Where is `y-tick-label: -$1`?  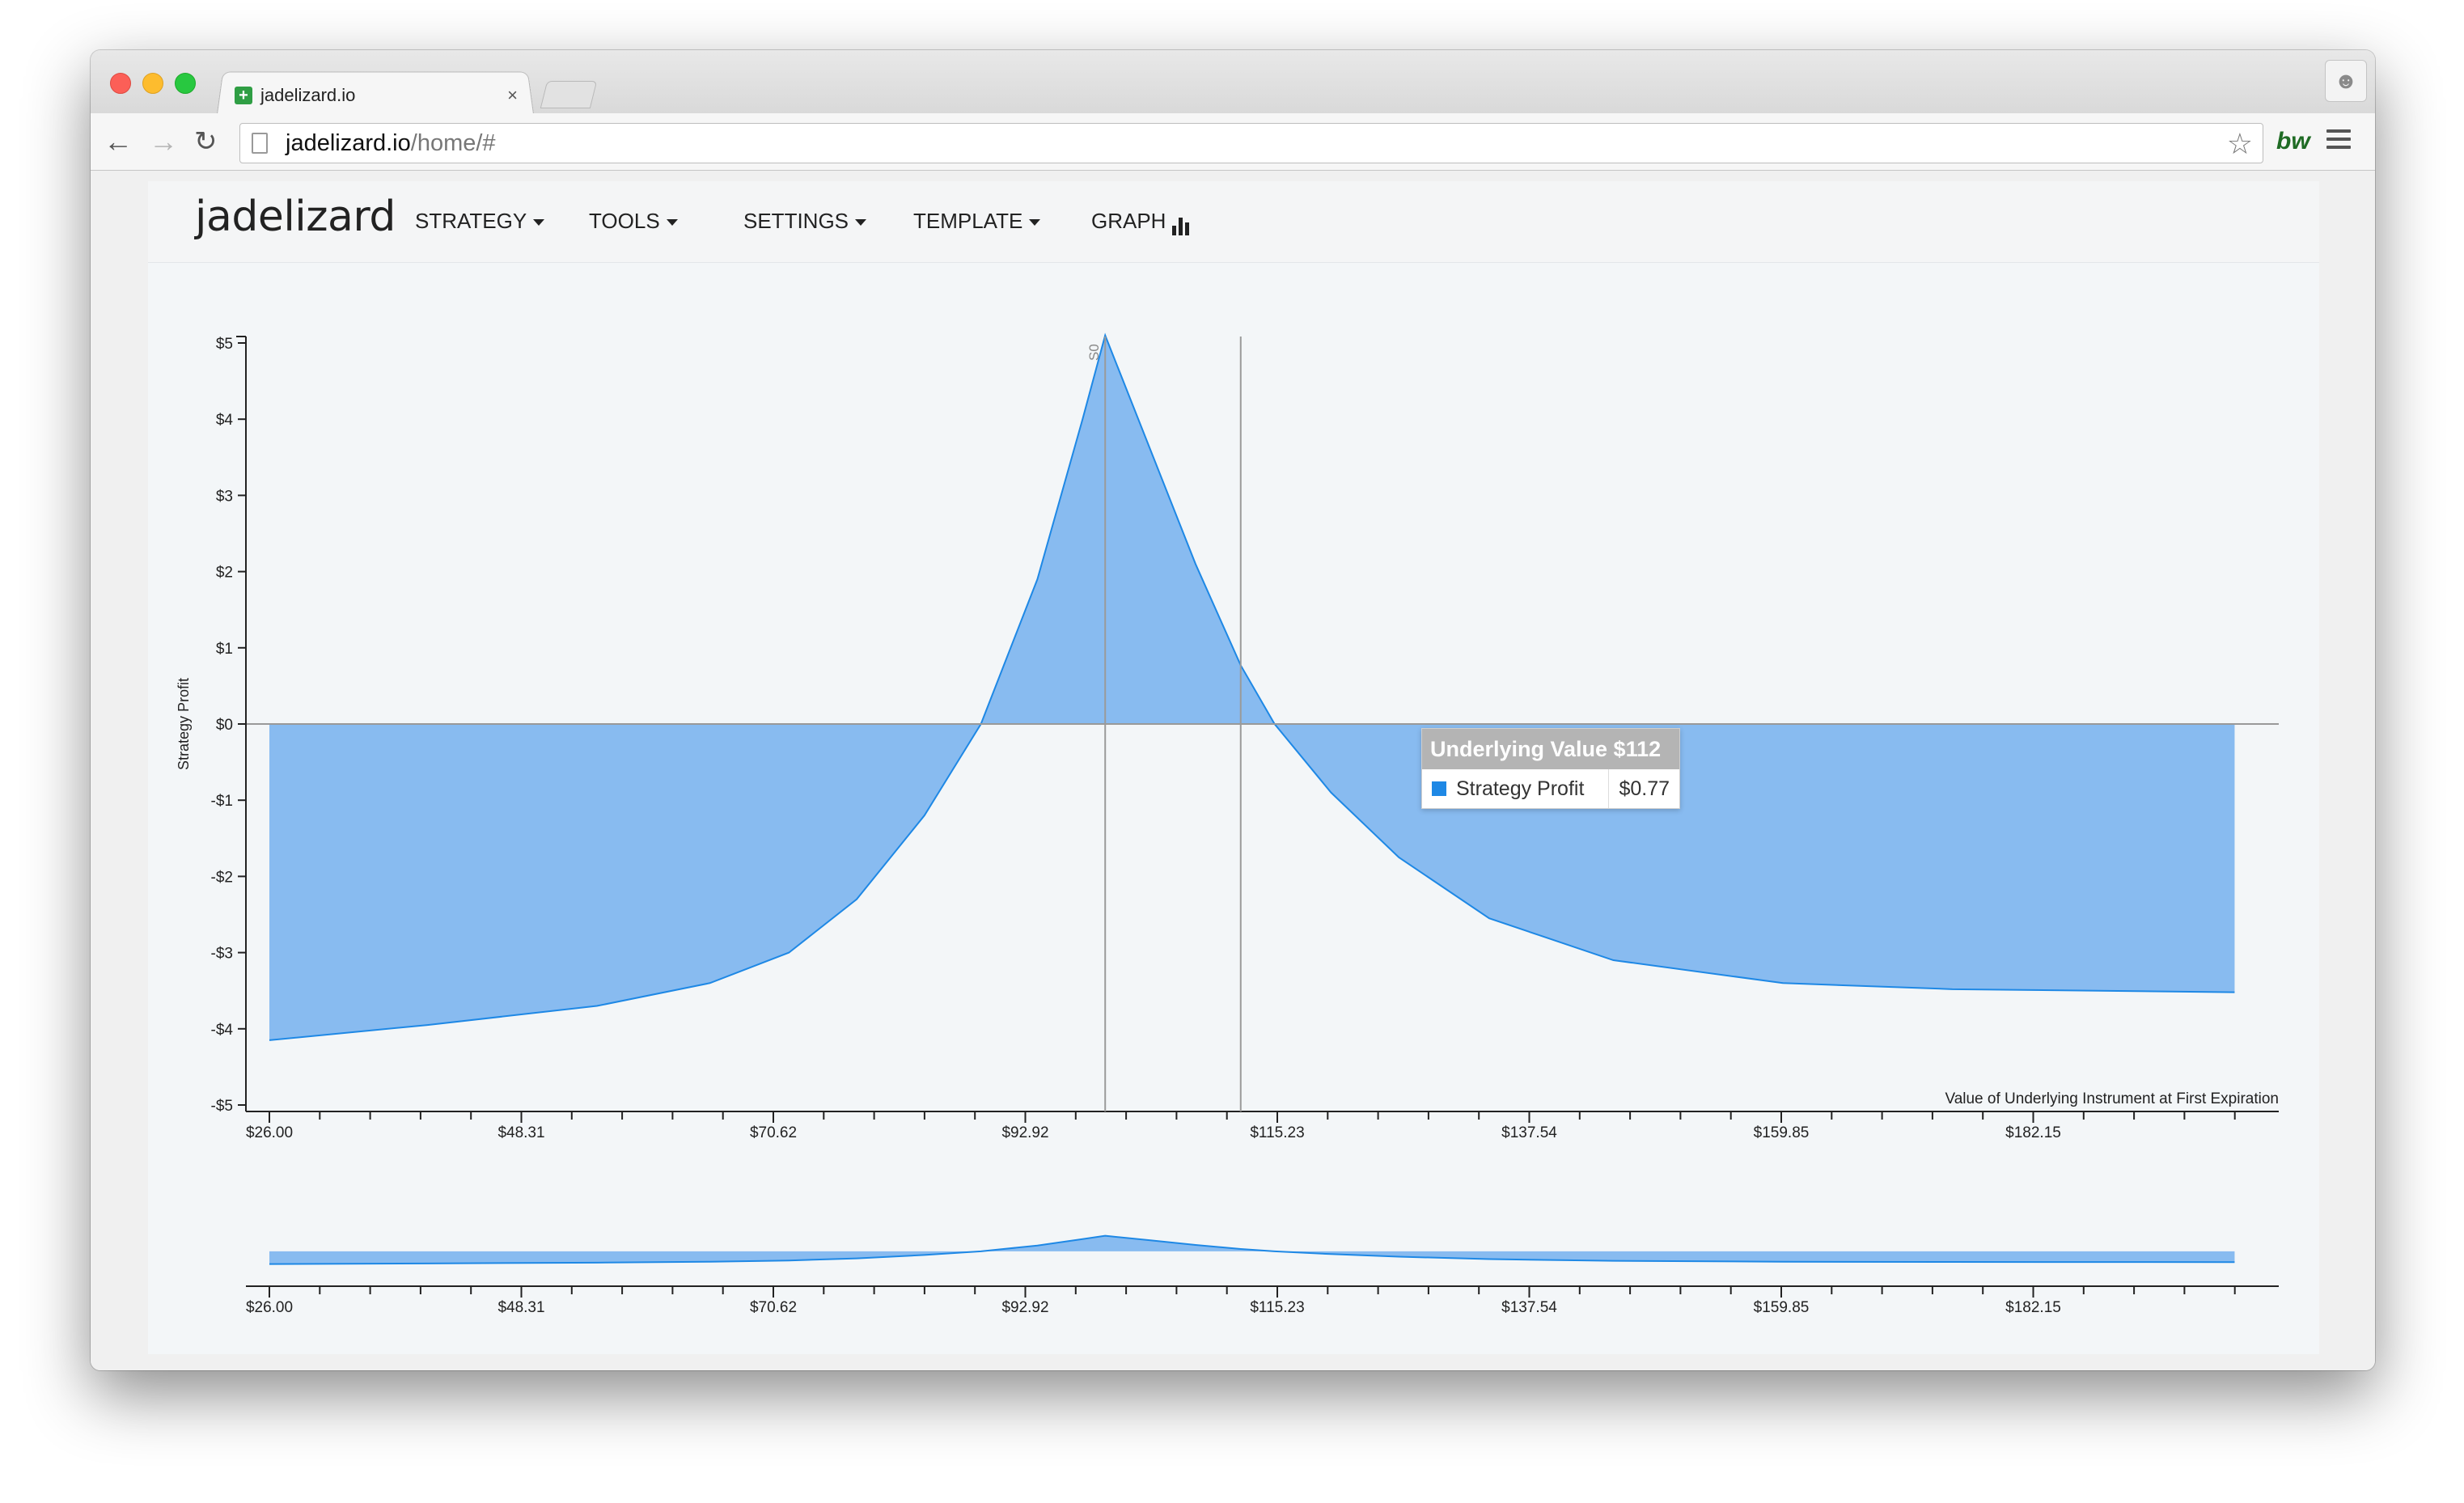 y-tick-label: -$1 is located at coordinates (222, 802).